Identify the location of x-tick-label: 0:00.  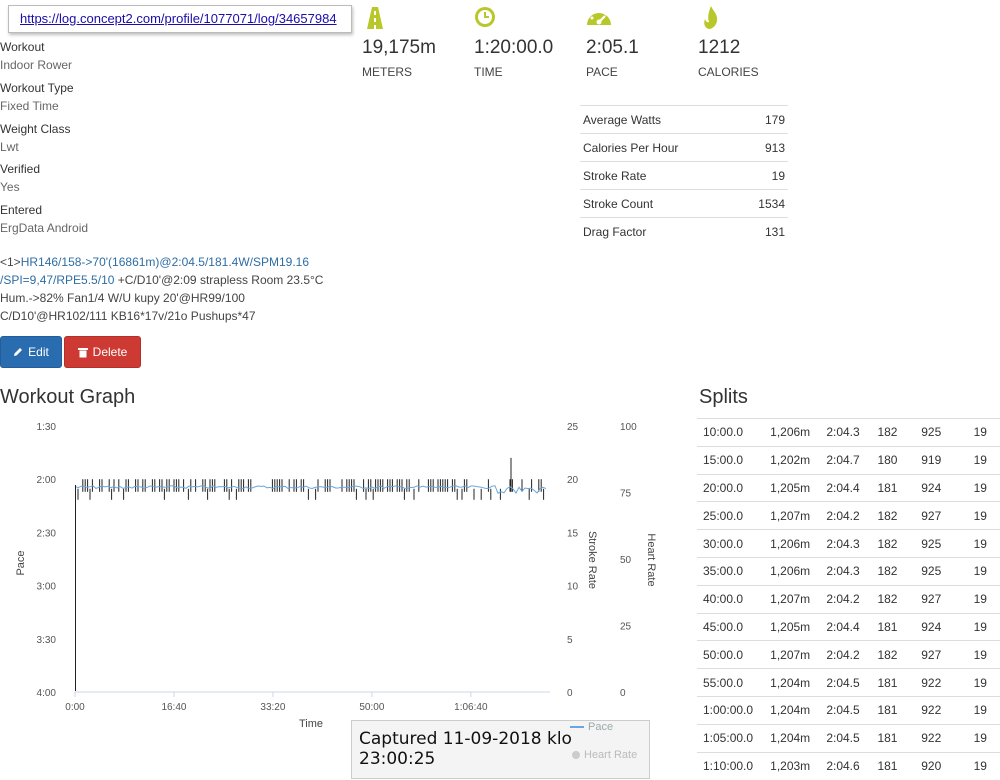
(75, 707).